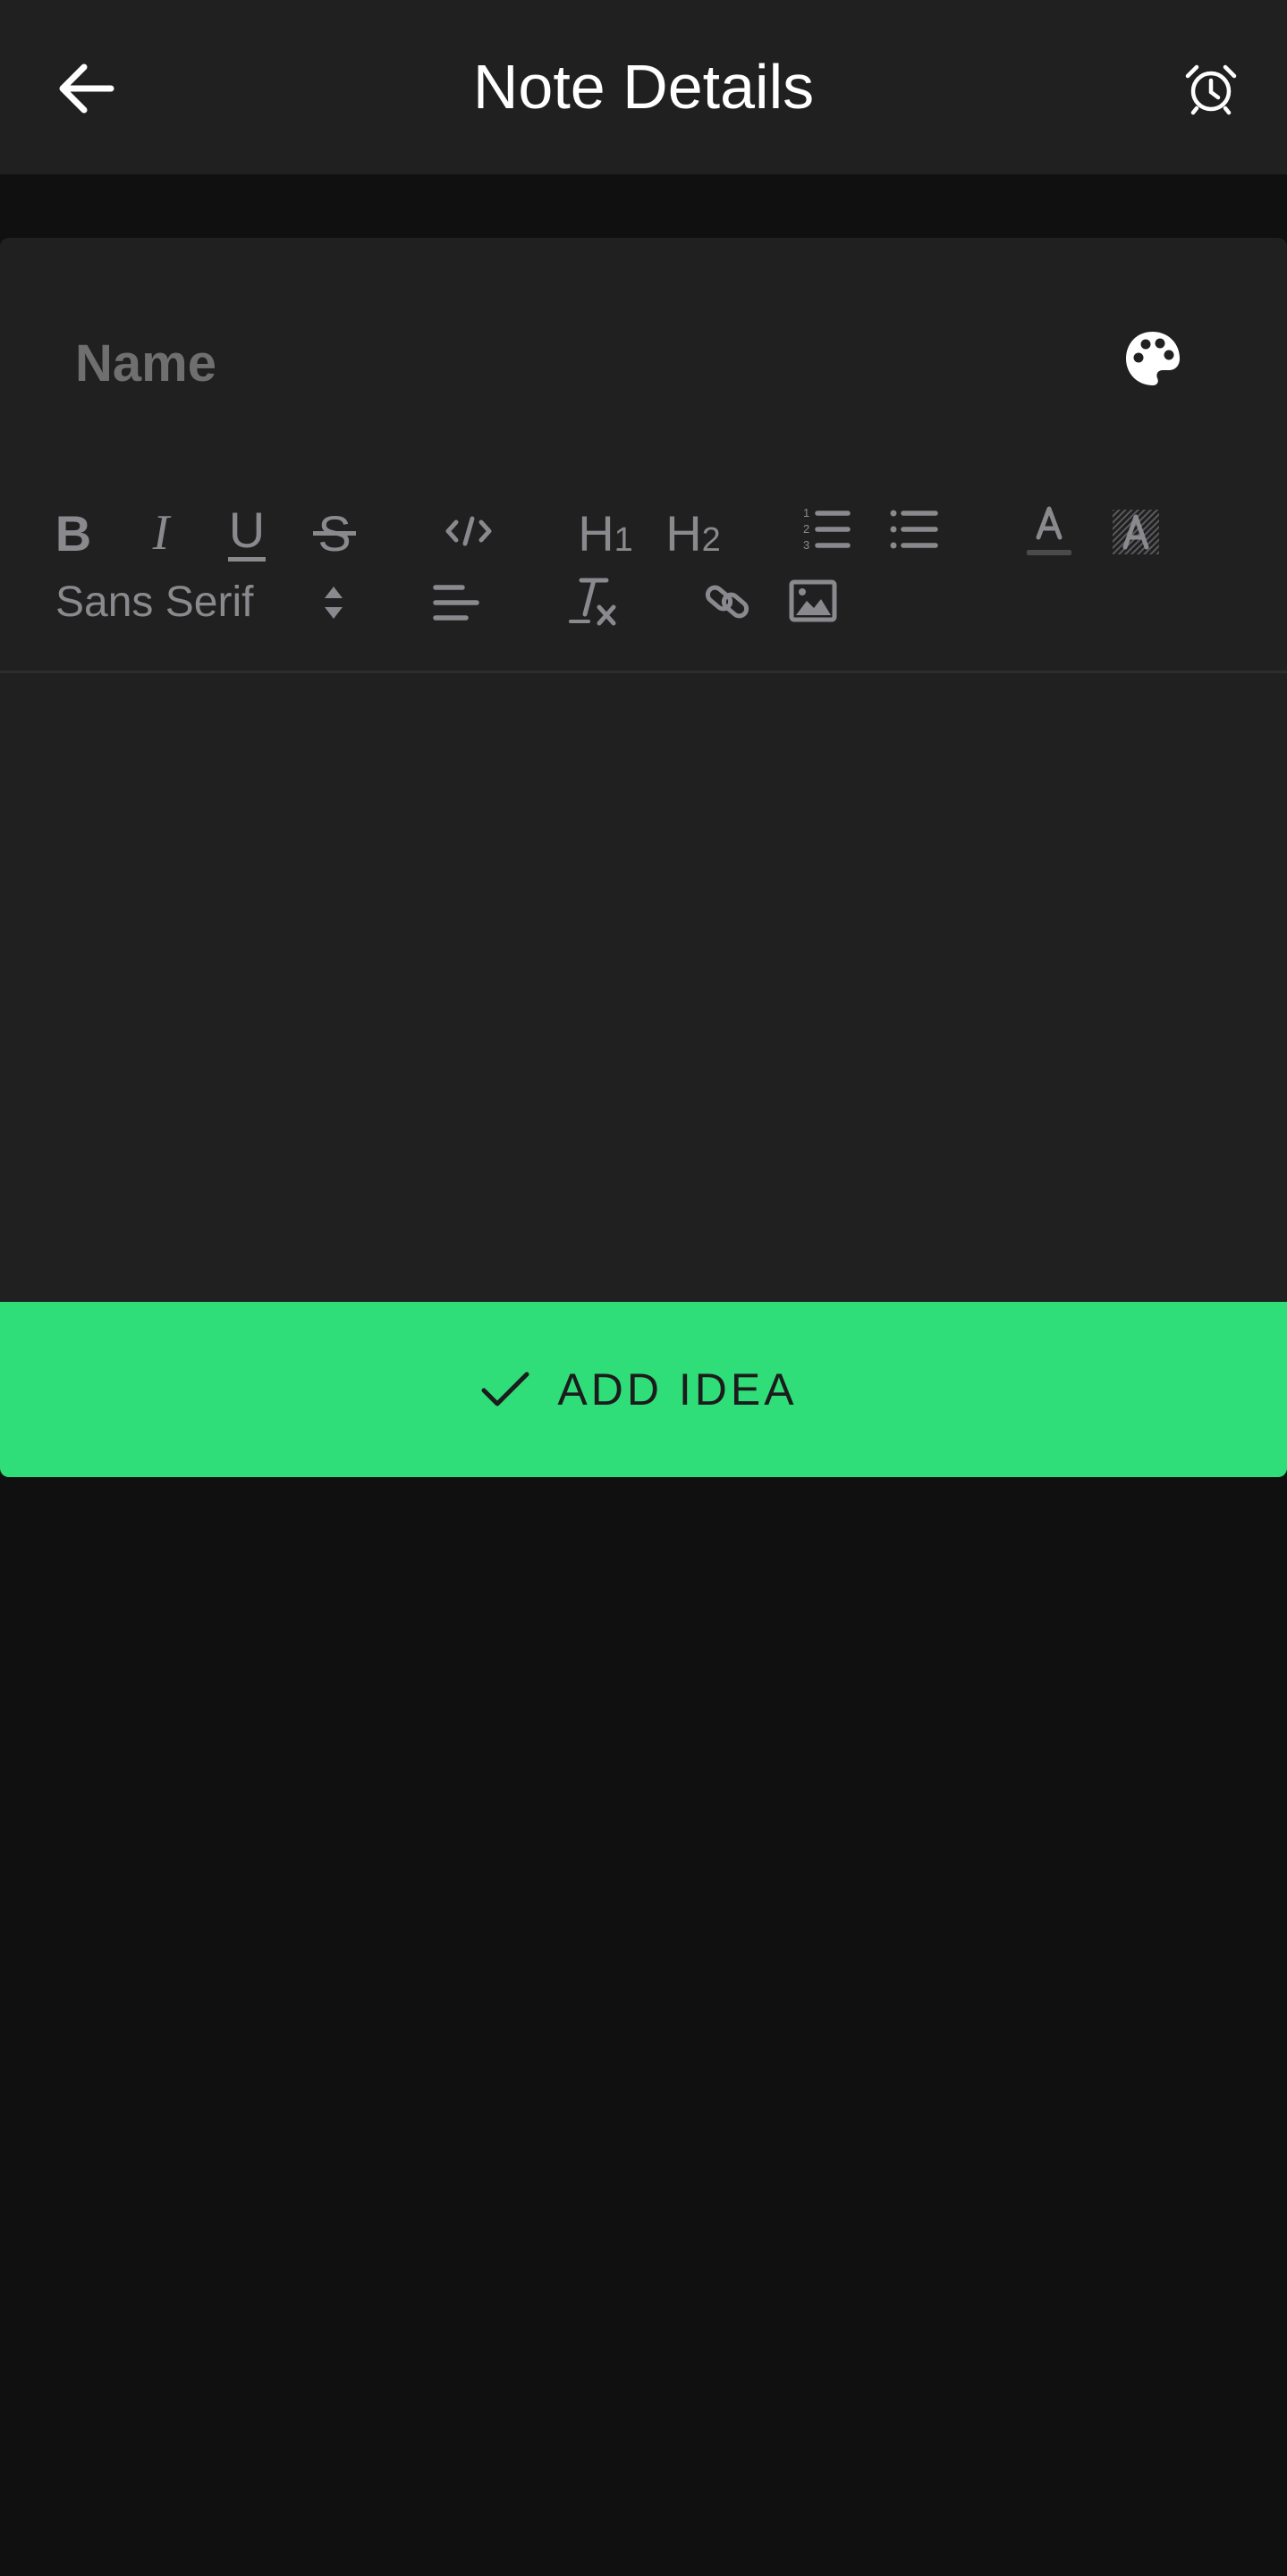  I want to click on underline-button: U, so click(247, 533).